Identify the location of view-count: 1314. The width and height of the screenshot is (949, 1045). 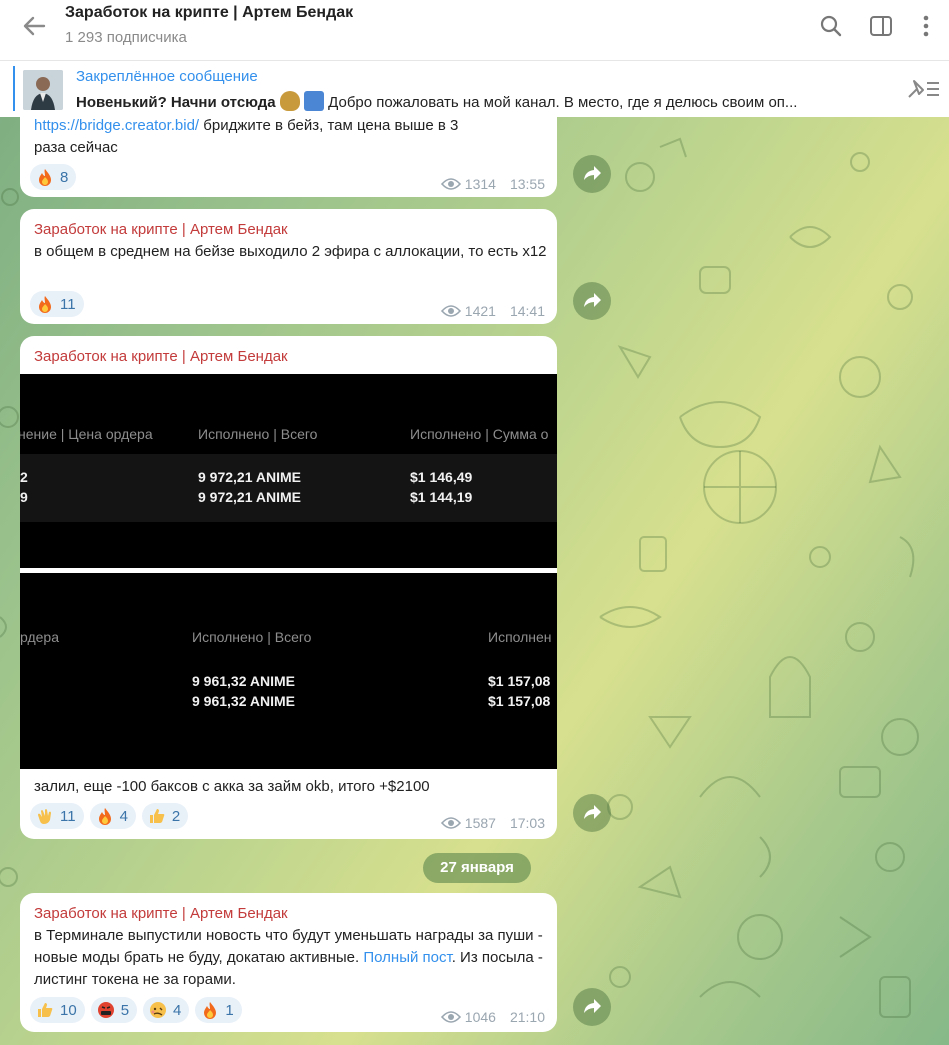
(480, 184).